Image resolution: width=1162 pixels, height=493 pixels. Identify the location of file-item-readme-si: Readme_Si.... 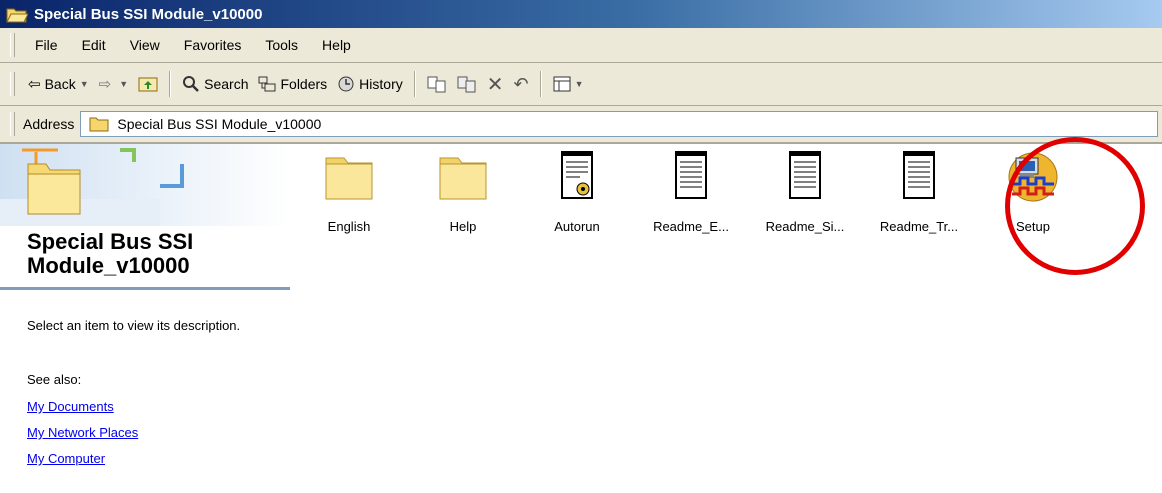
(805, 192).